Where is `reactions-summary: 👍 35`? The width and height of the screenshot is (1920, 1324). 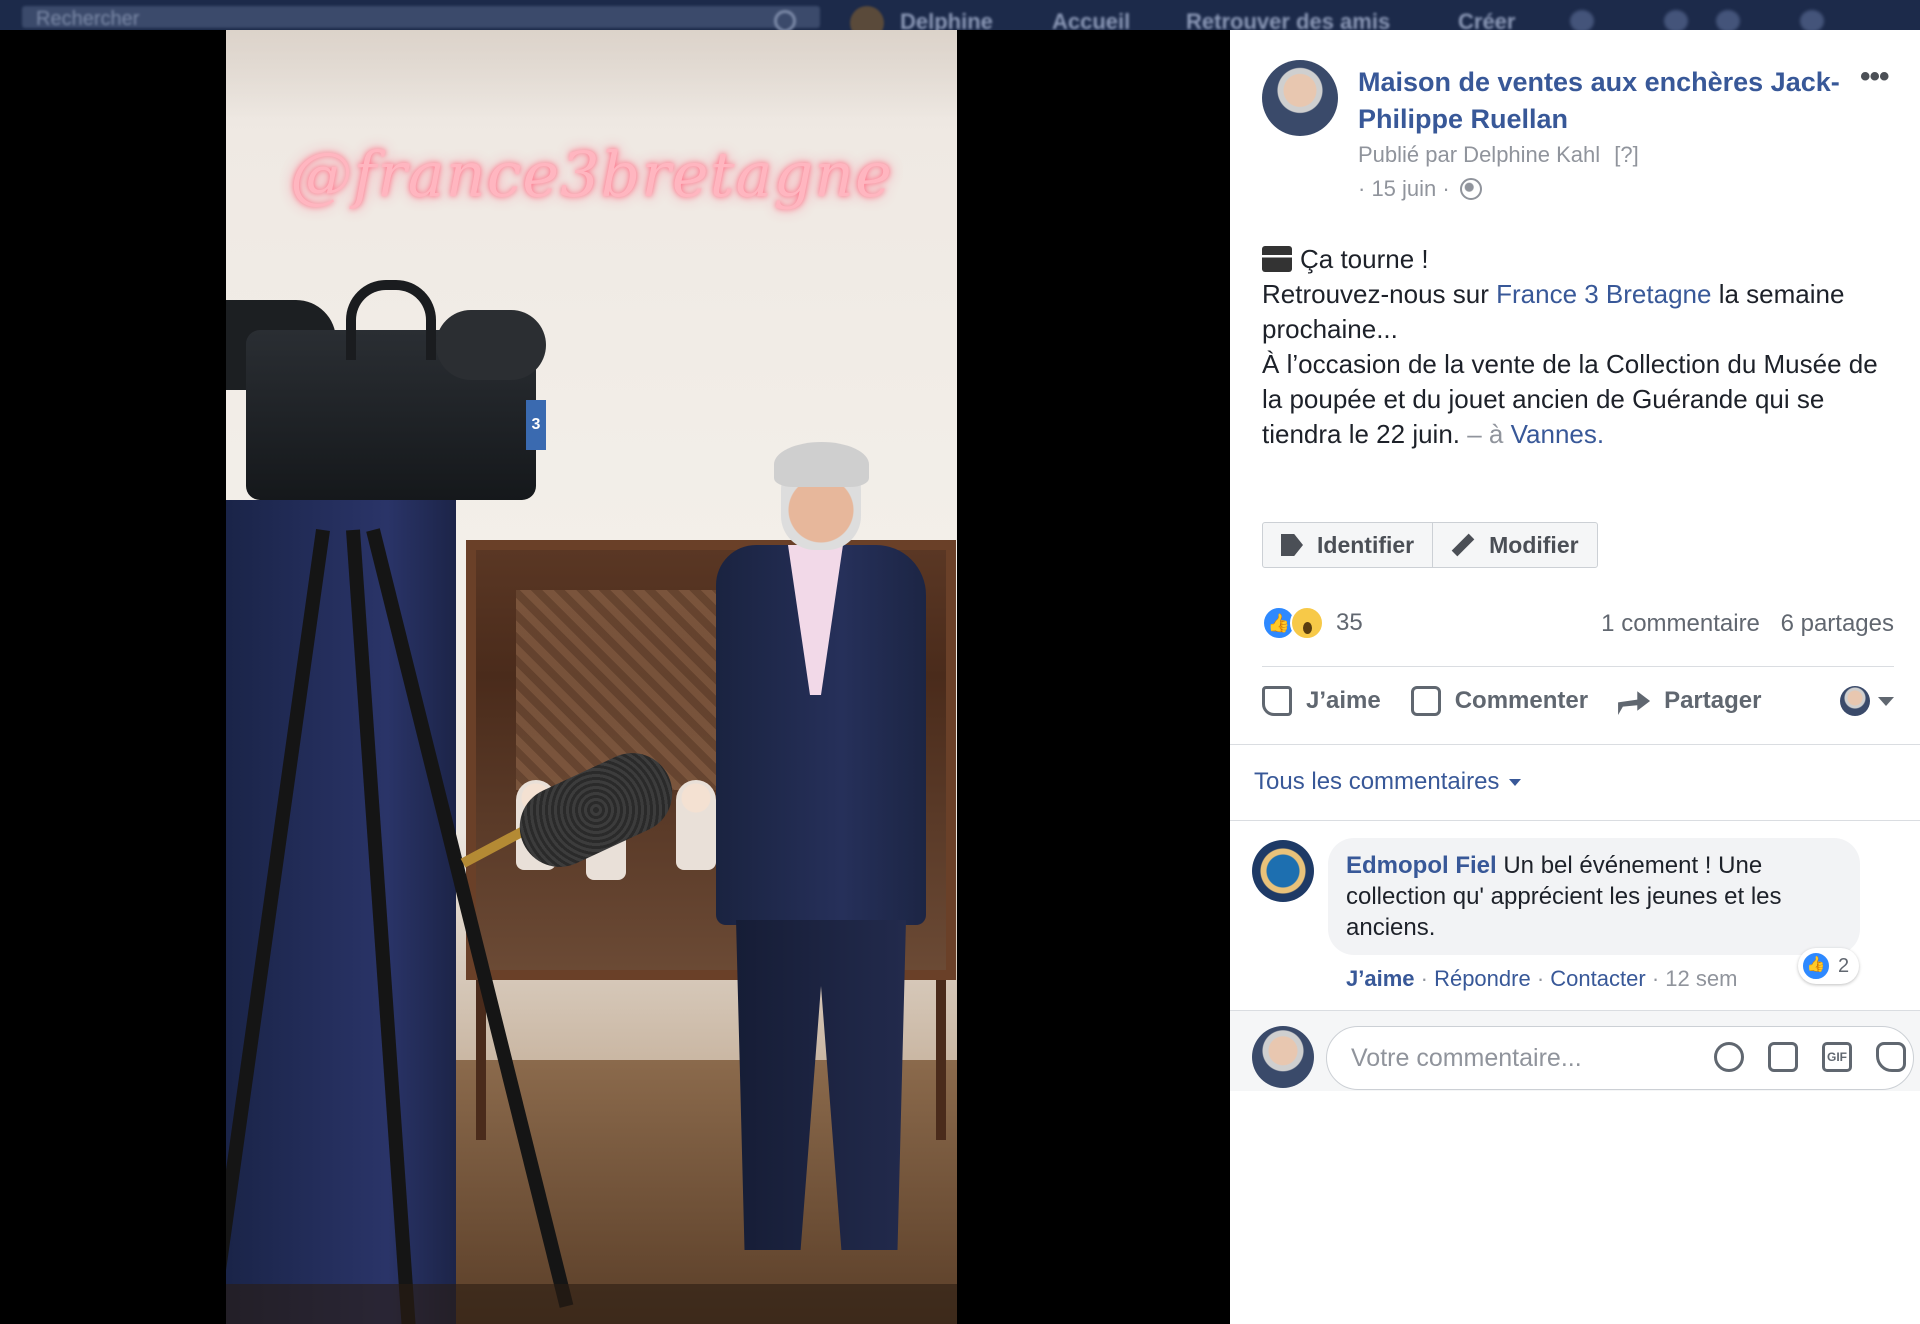
reactions-summary: 👍 35 is located at coordinates (1312, 623).